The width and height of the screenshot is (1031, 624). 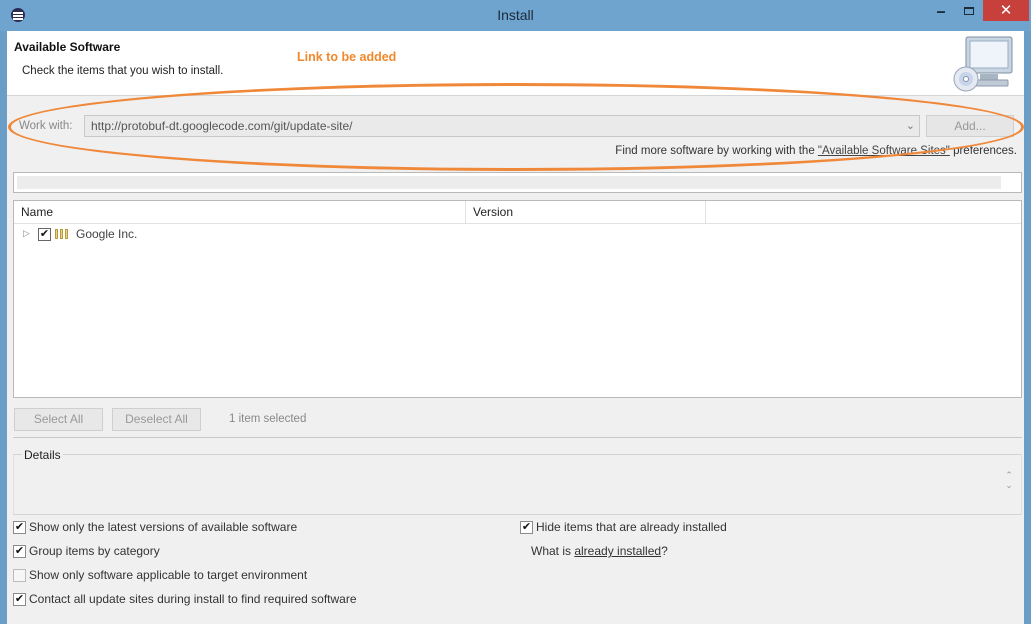 I want to click on row-checkbox: ✔, so click(x=44, y=234).